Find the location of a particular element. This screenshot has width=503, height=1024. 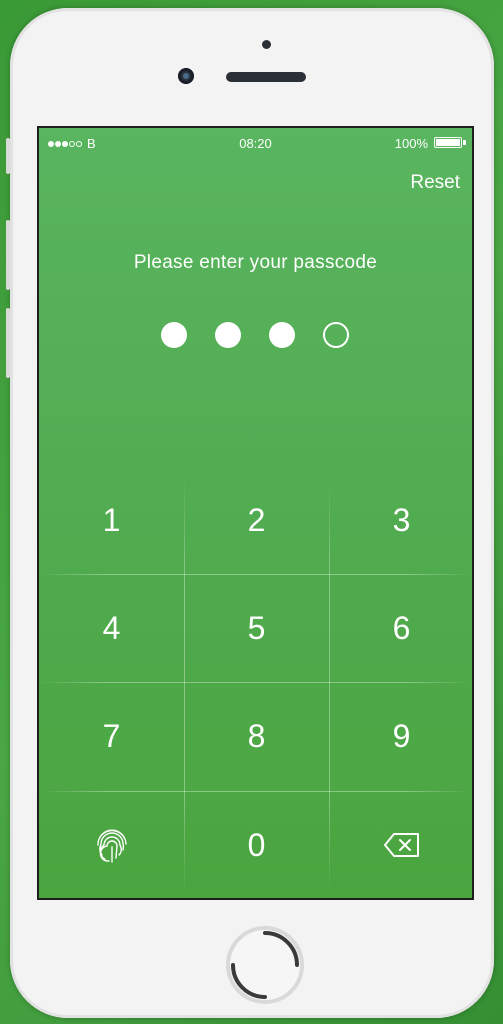

key-7: 7 is located at coordinates (111, 736).